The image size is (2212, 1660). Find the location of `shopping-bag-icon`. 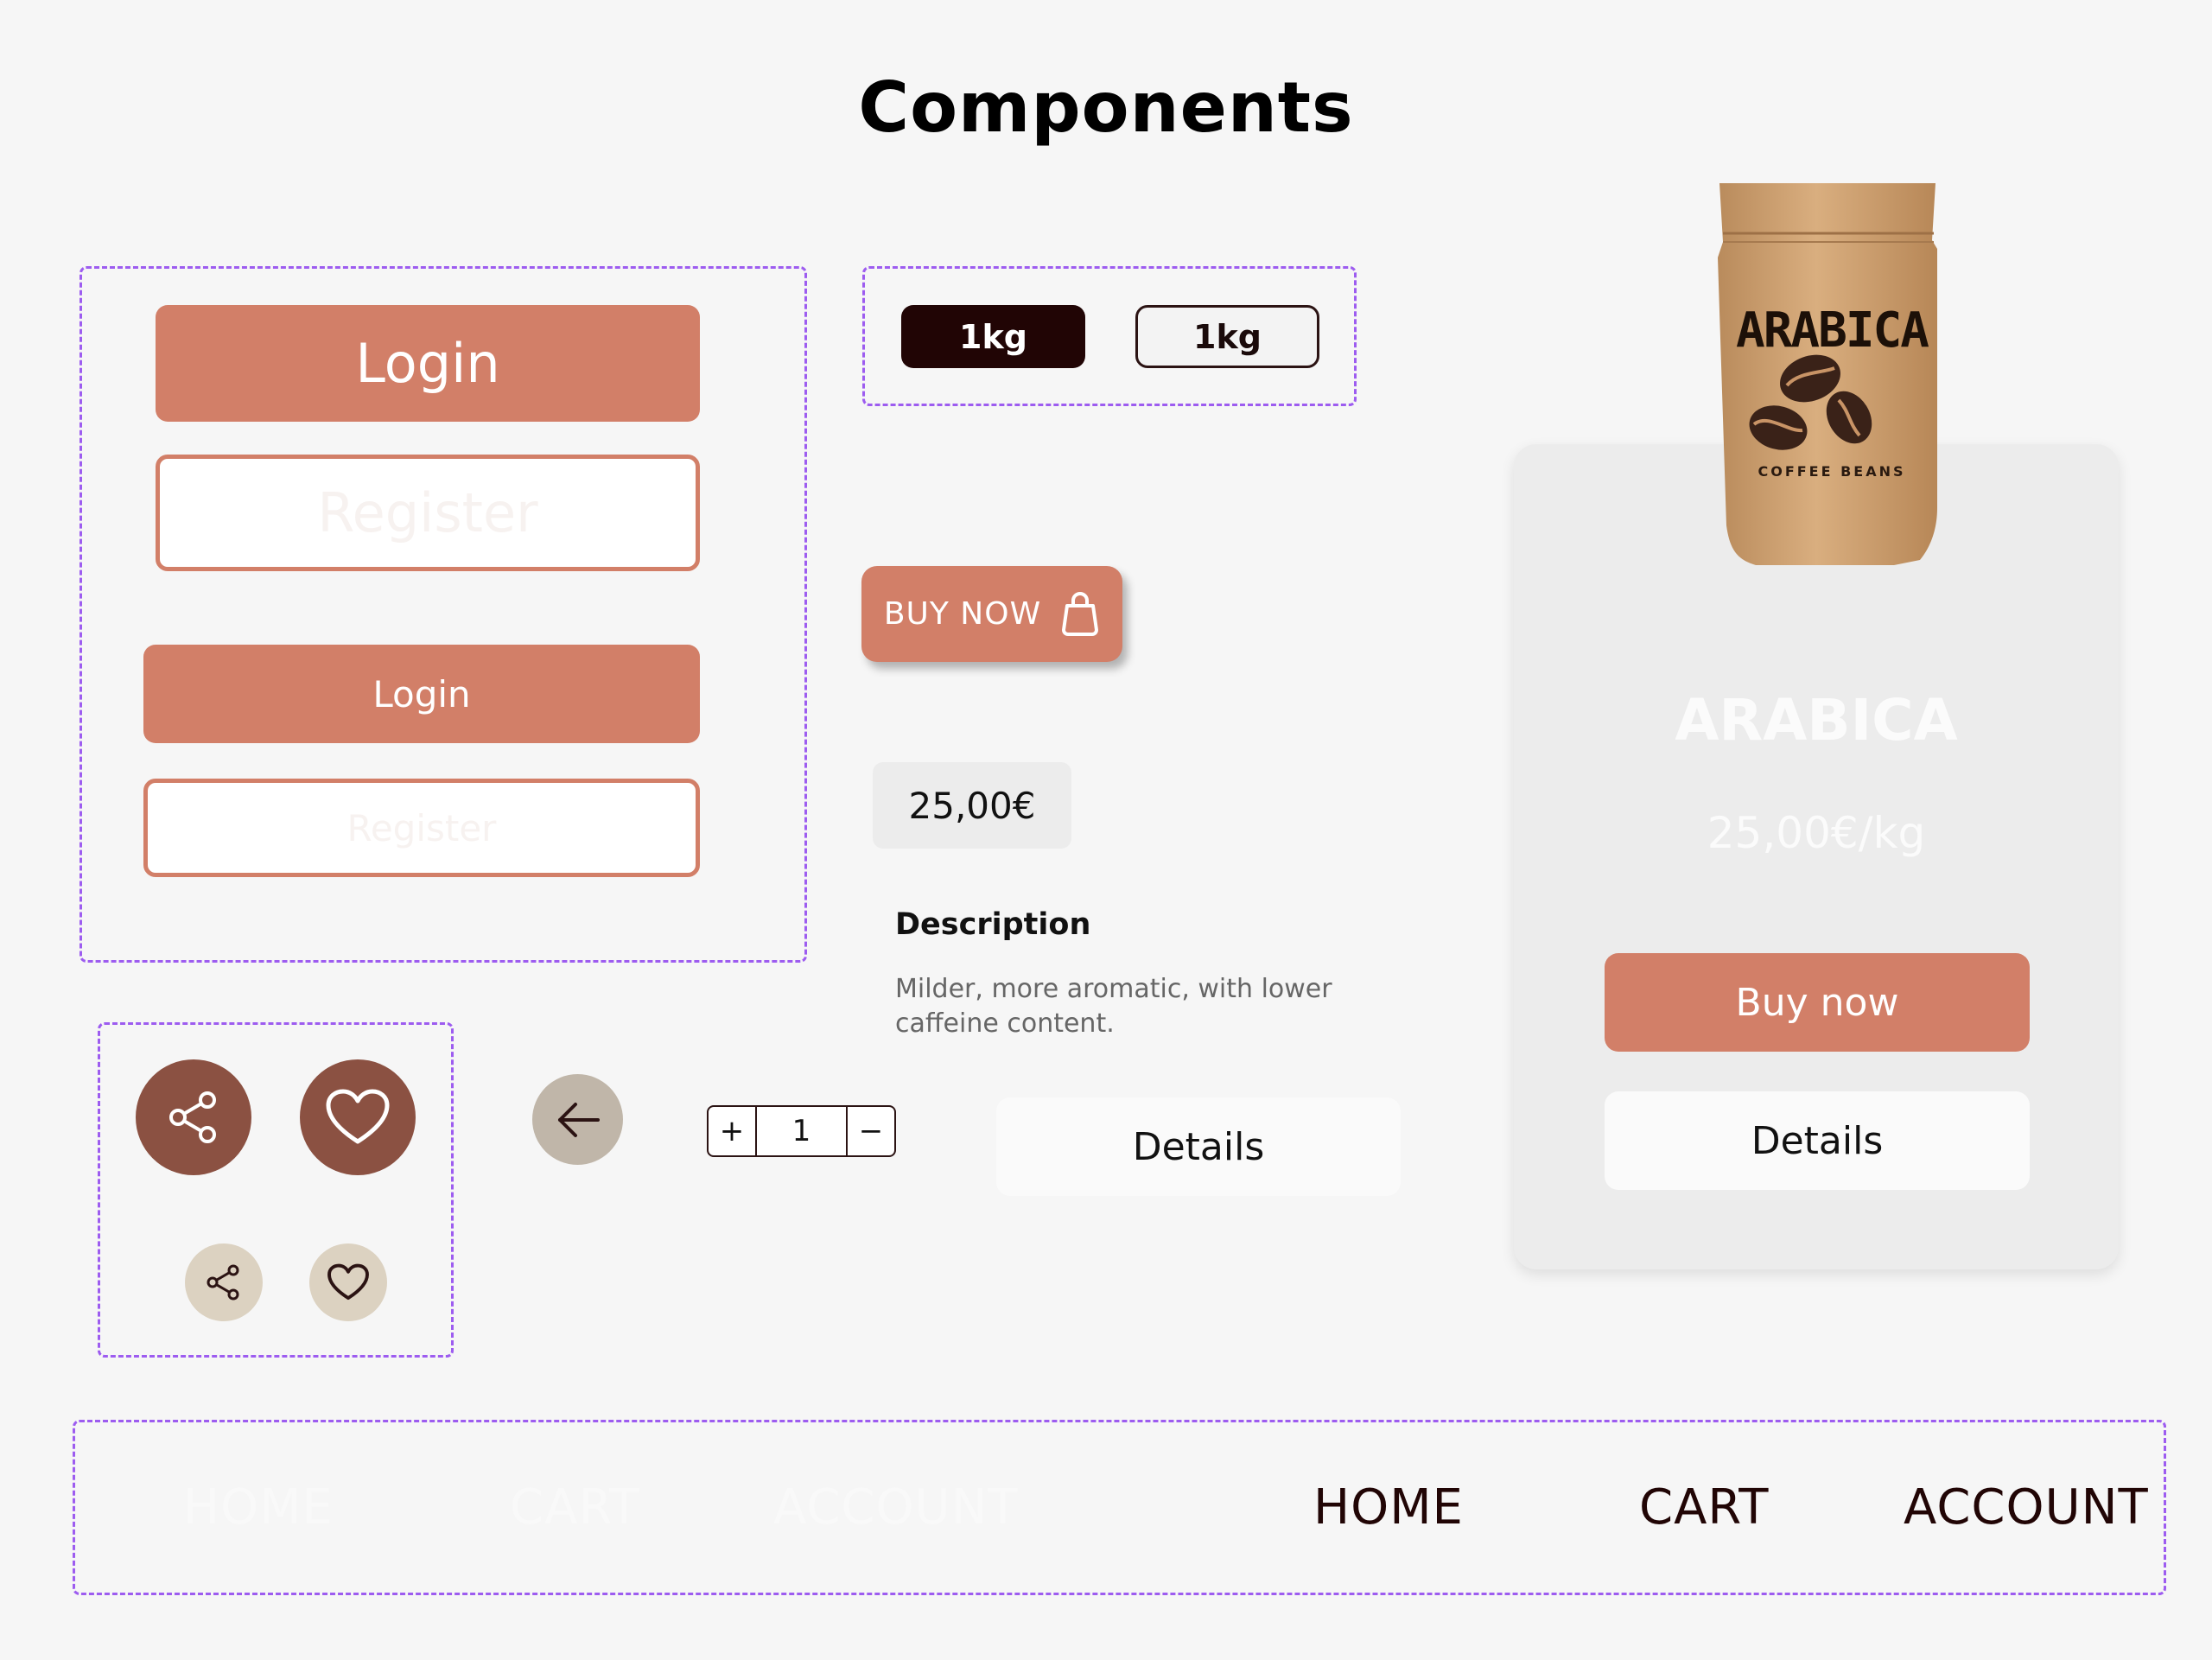

shopping-bag-icon is located at coordinates (1080, 614).